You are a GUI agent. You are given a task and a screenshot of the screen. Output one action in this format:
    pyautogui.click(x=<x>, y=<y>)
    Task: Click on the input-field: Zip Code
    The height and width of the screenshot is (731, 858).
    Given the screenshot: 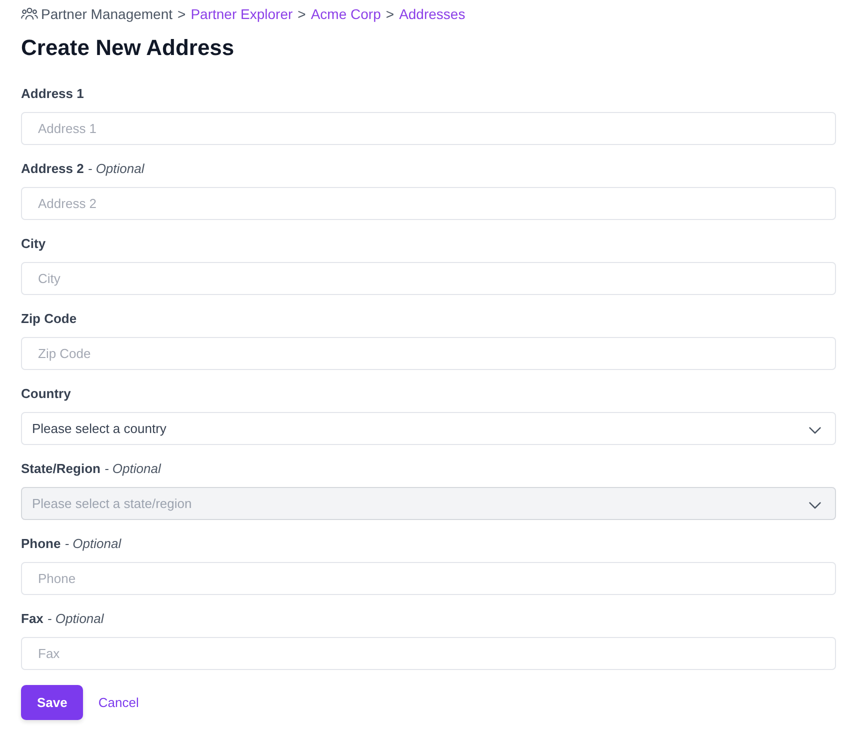 What is the action you would take?
    pyautogui.click(x=428, y=353)
    